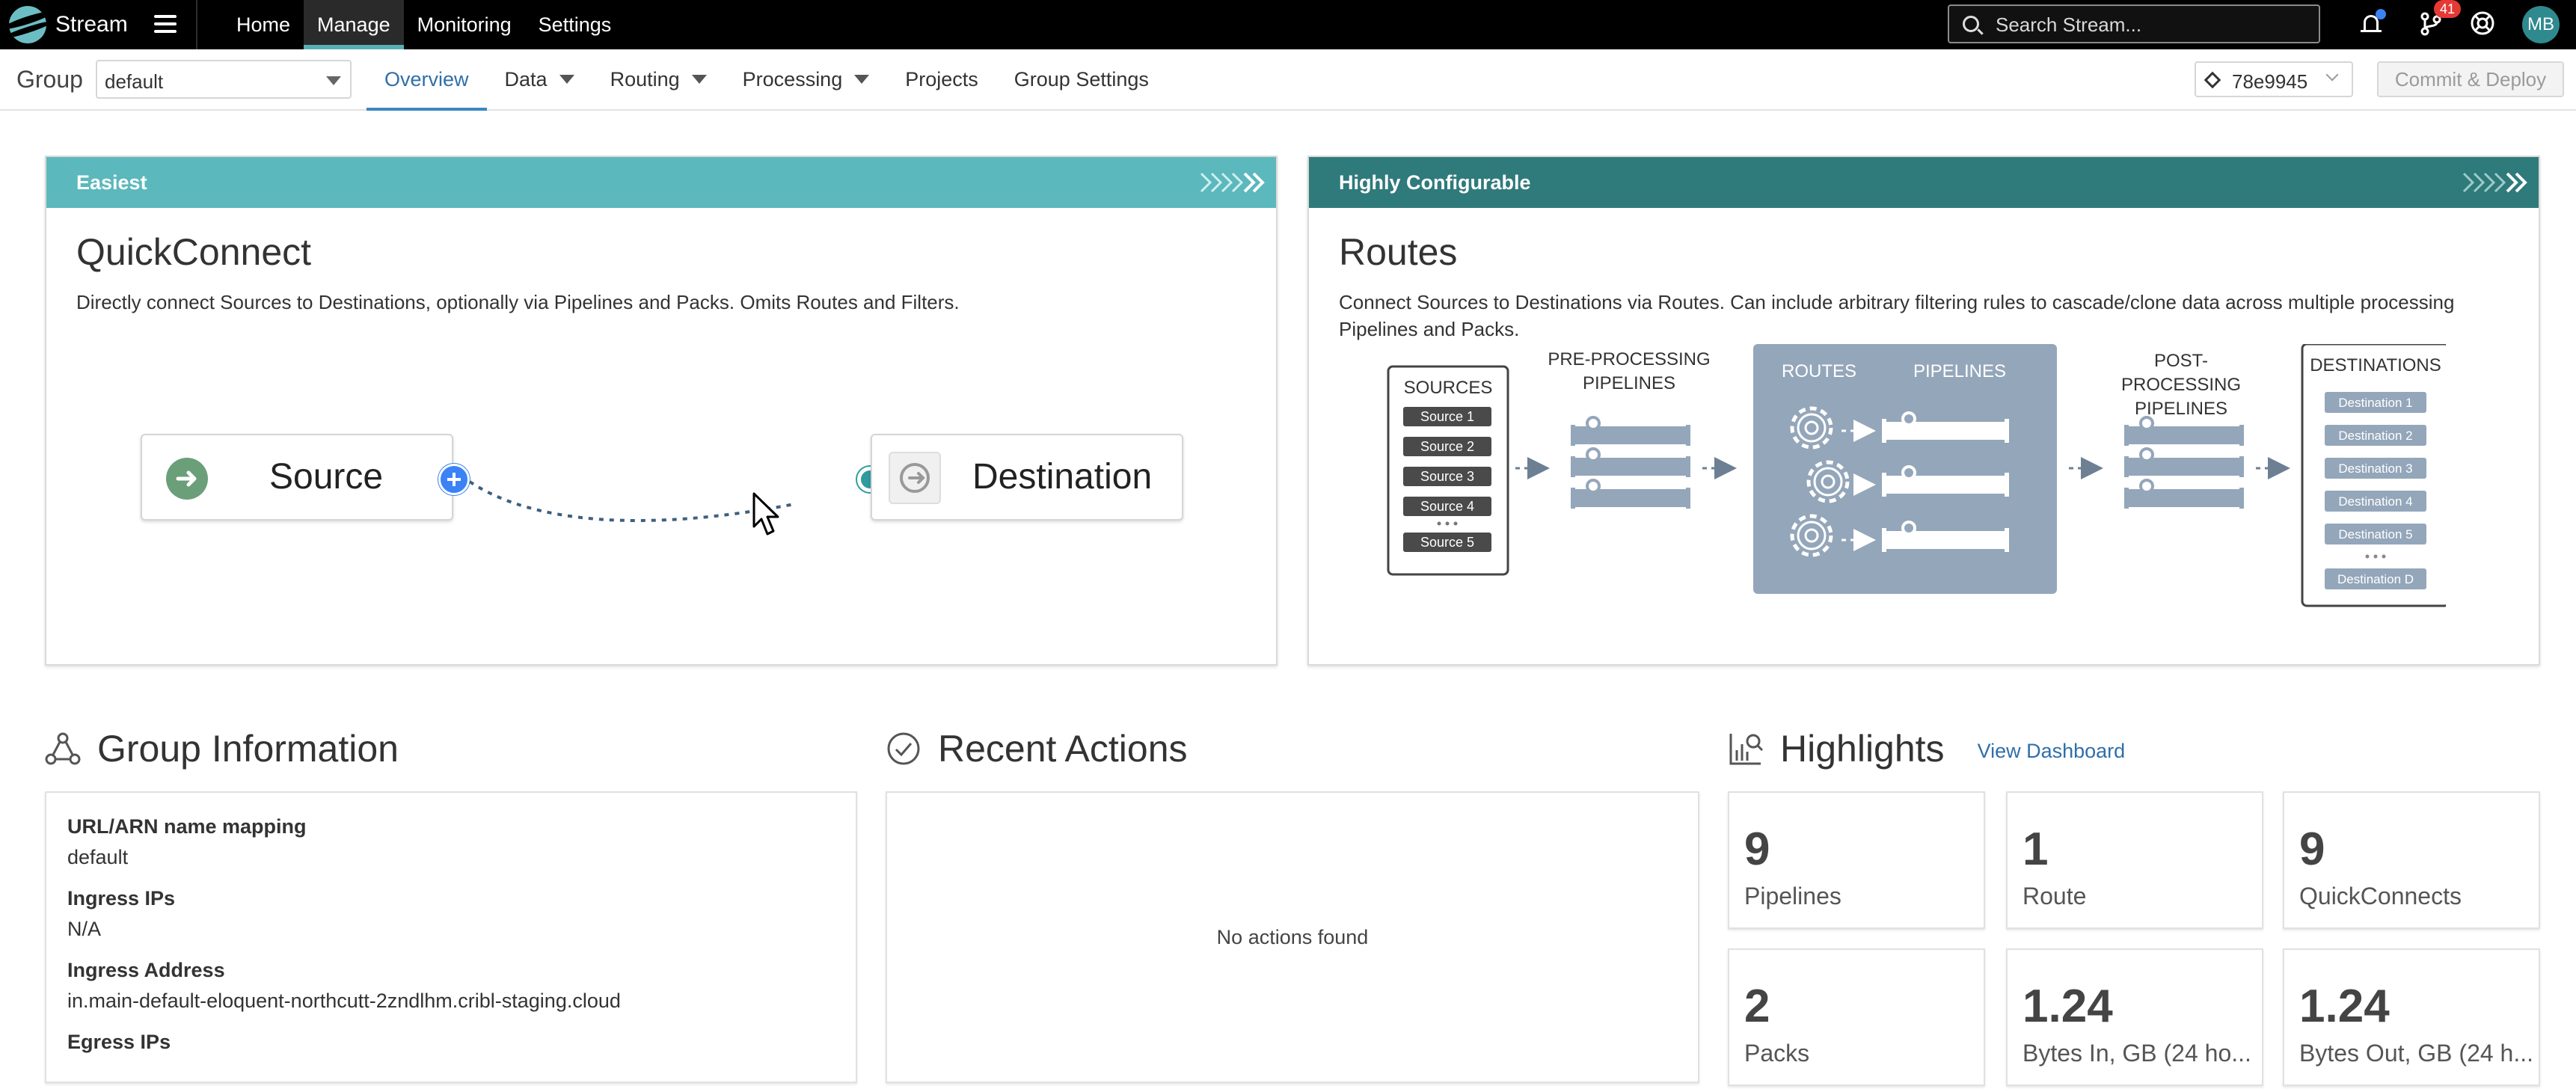  What do you see at coordinates (915, 478) in the screenshot?
I see `exit-icon` at bounding box center [915, 478].